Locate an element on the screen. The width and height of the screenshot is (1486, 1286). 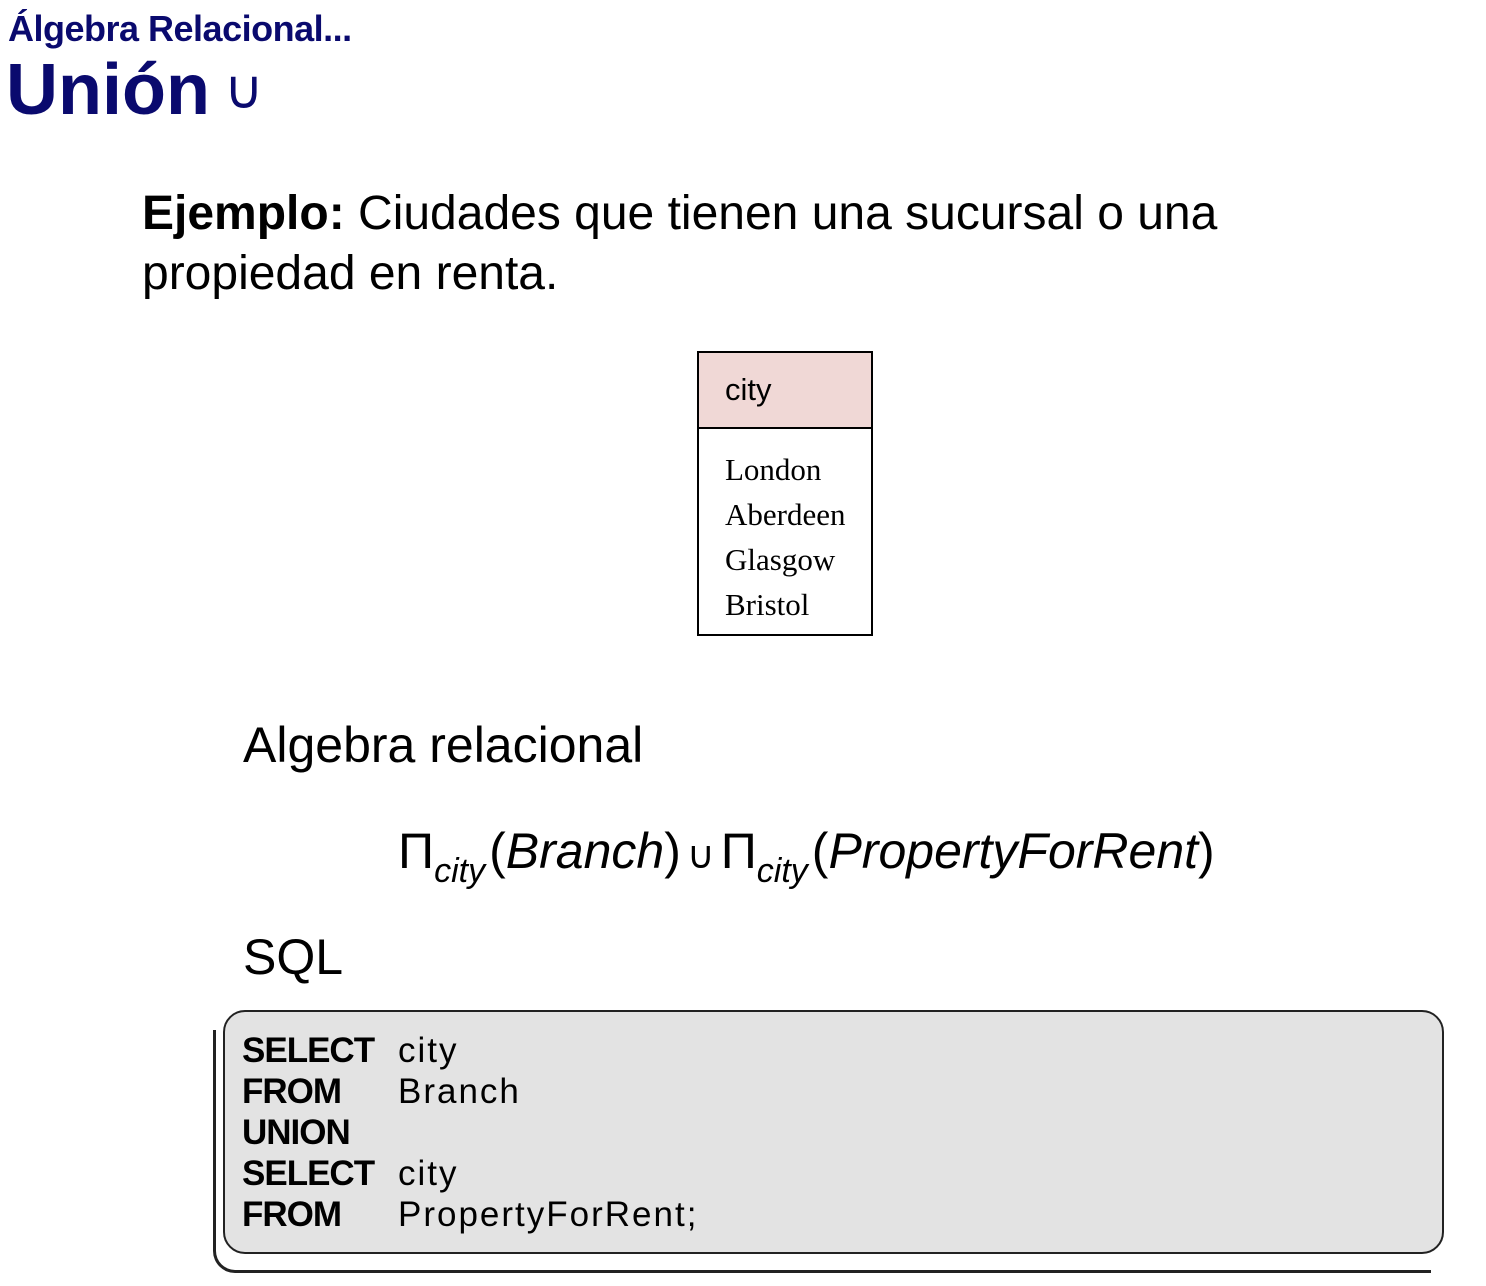
sql-line: FROM Branch is located at coordinates (470, 1091).